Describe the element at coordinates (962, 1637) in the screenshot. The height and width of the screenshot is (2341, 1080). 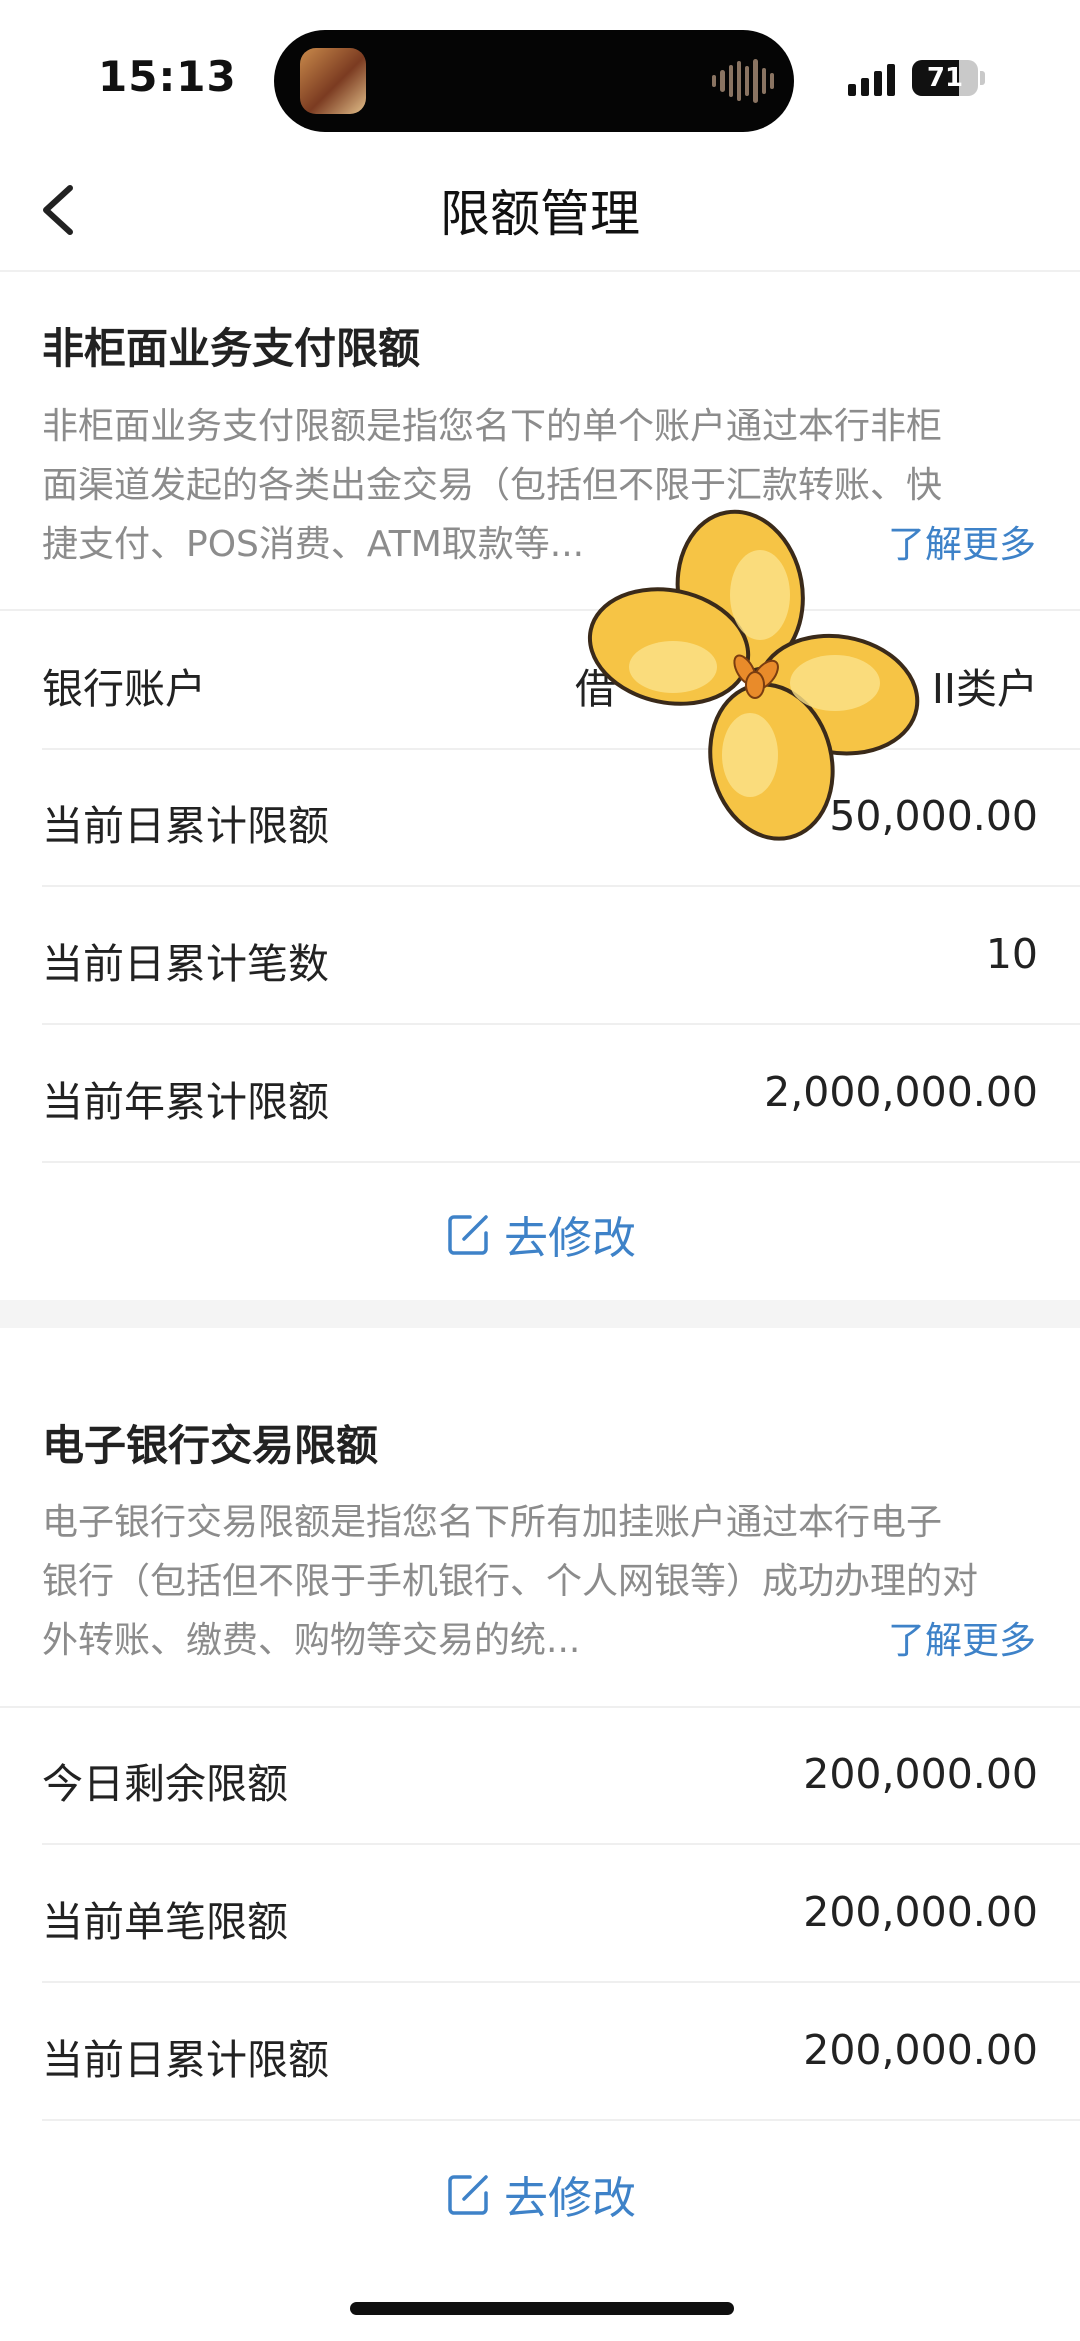
I see `learn-more-link-ebank: 了解更多` at that location.